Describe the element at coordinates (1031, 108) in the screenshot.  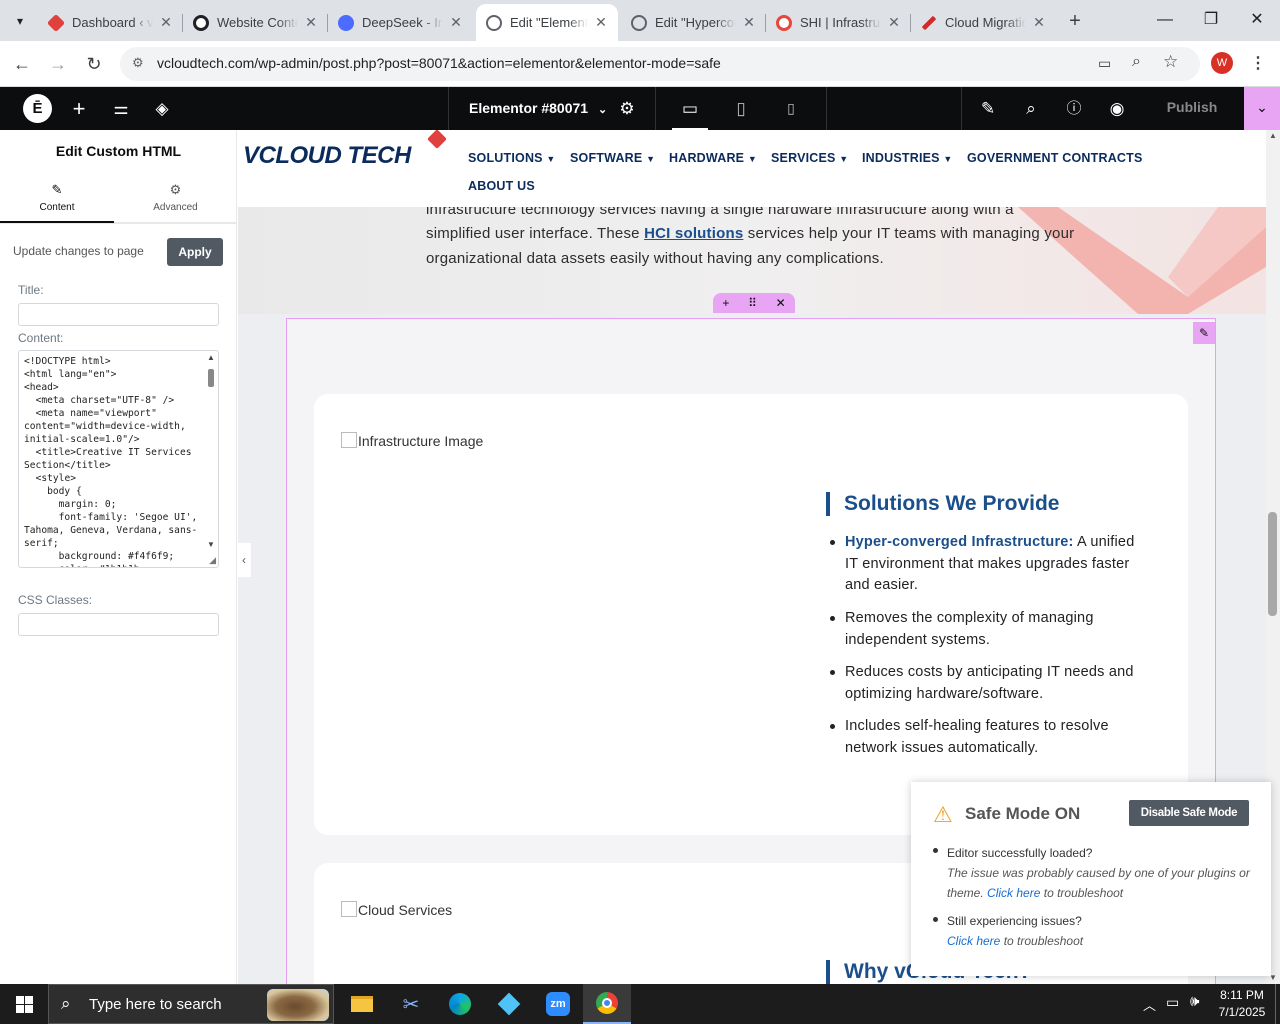
I see `finder-search-icon: ⌕` at that location.